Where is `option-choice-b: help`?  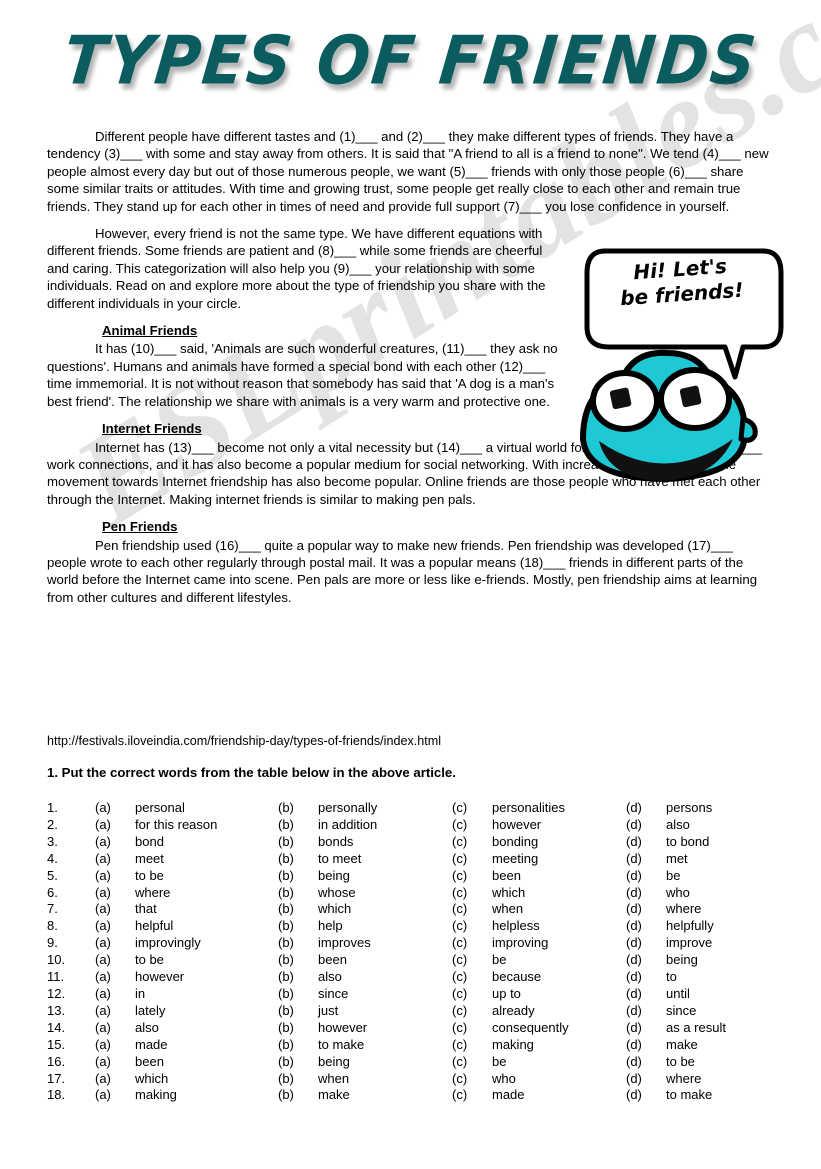
option-choice-b: help is located at coordinates (385, 926).